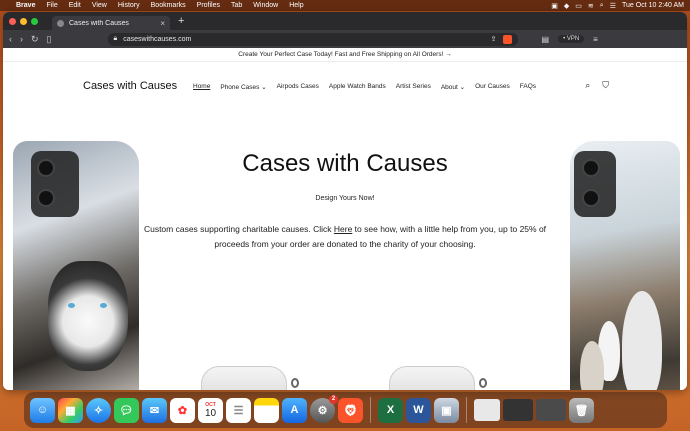  What do you see at coordinates (595, 184) in the screenshot?
I see `camera-module` at bounding box center [595, 184].